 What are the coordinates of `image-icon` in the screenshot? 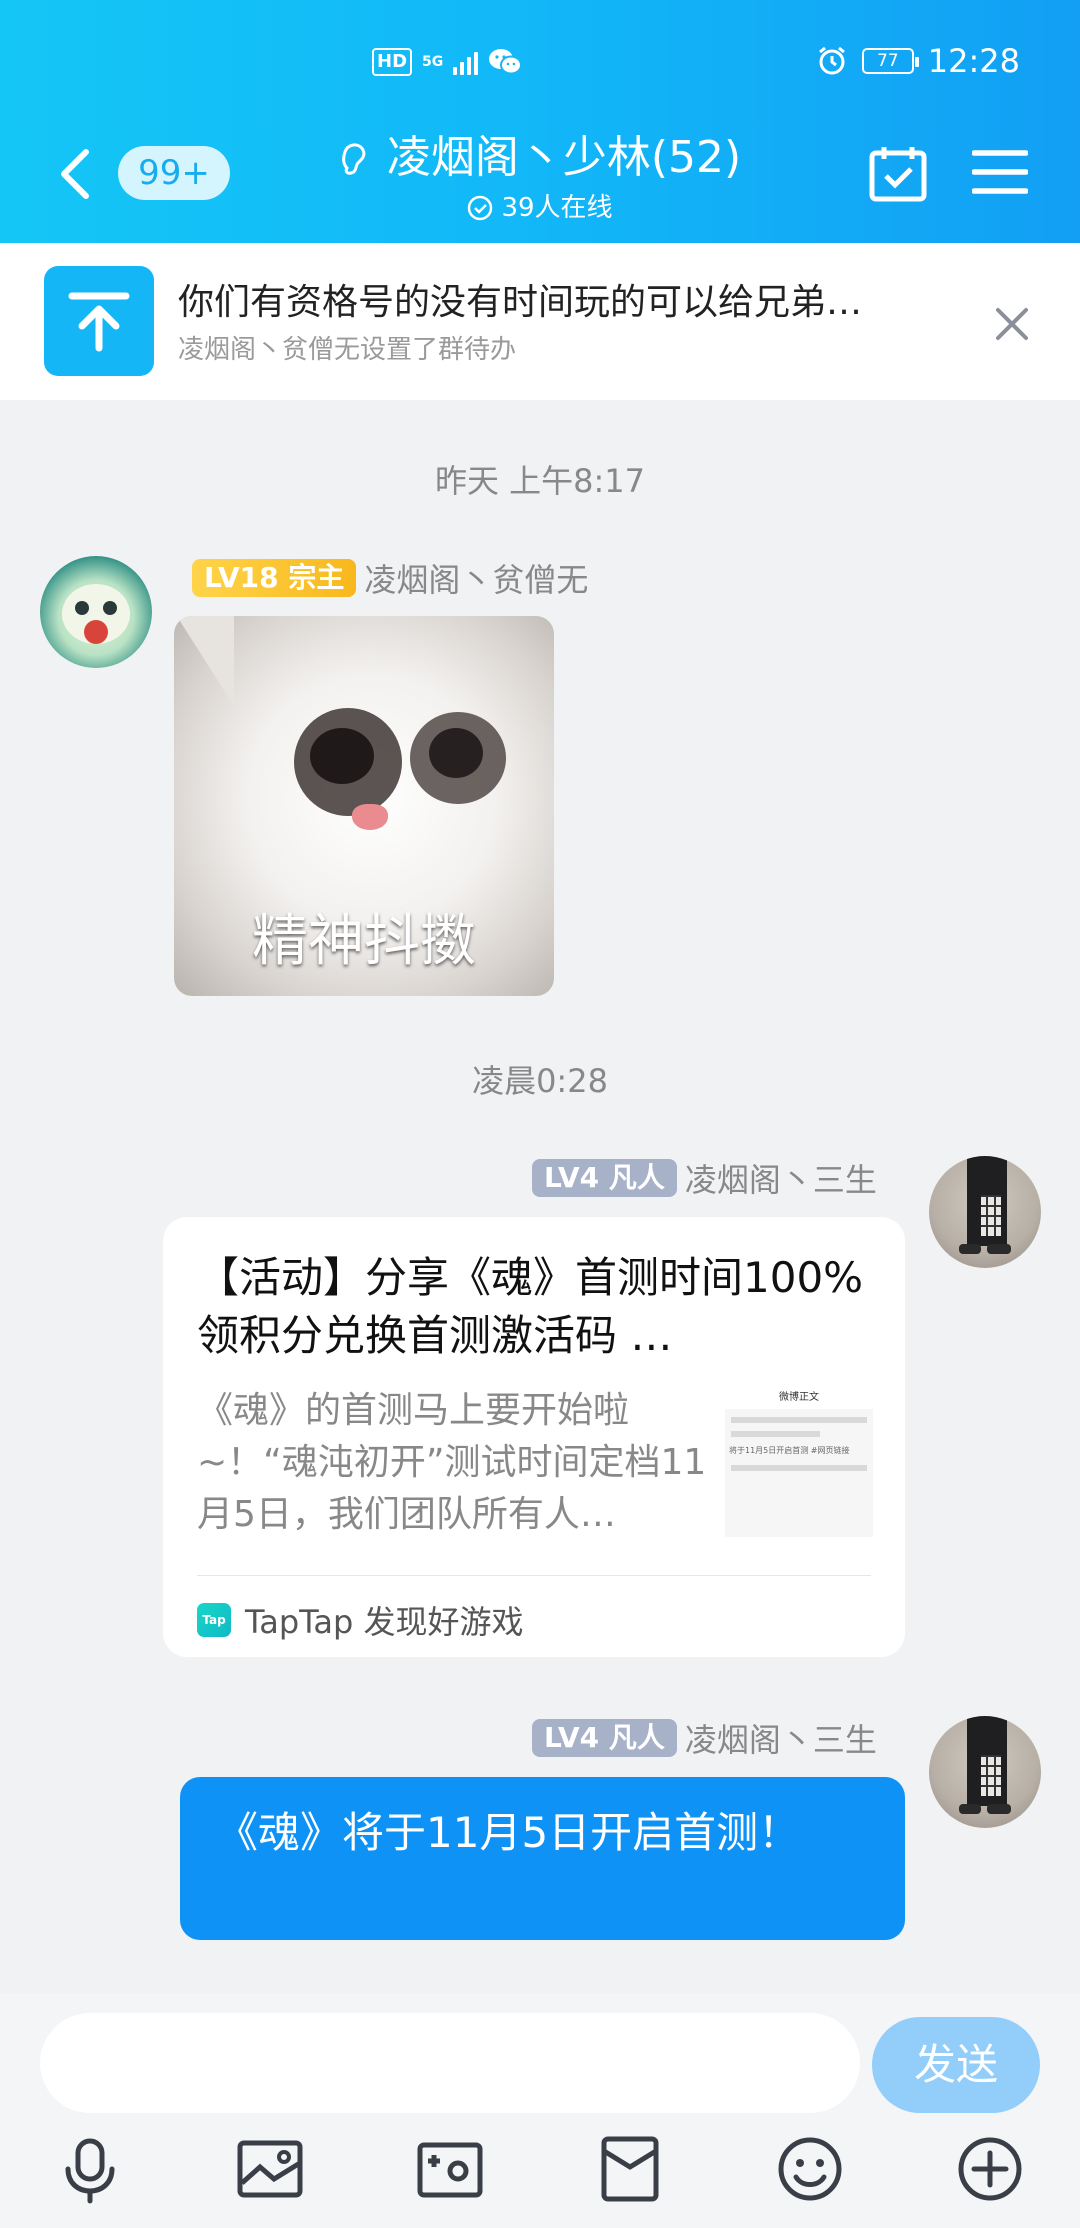 It's located at (270, 2169).